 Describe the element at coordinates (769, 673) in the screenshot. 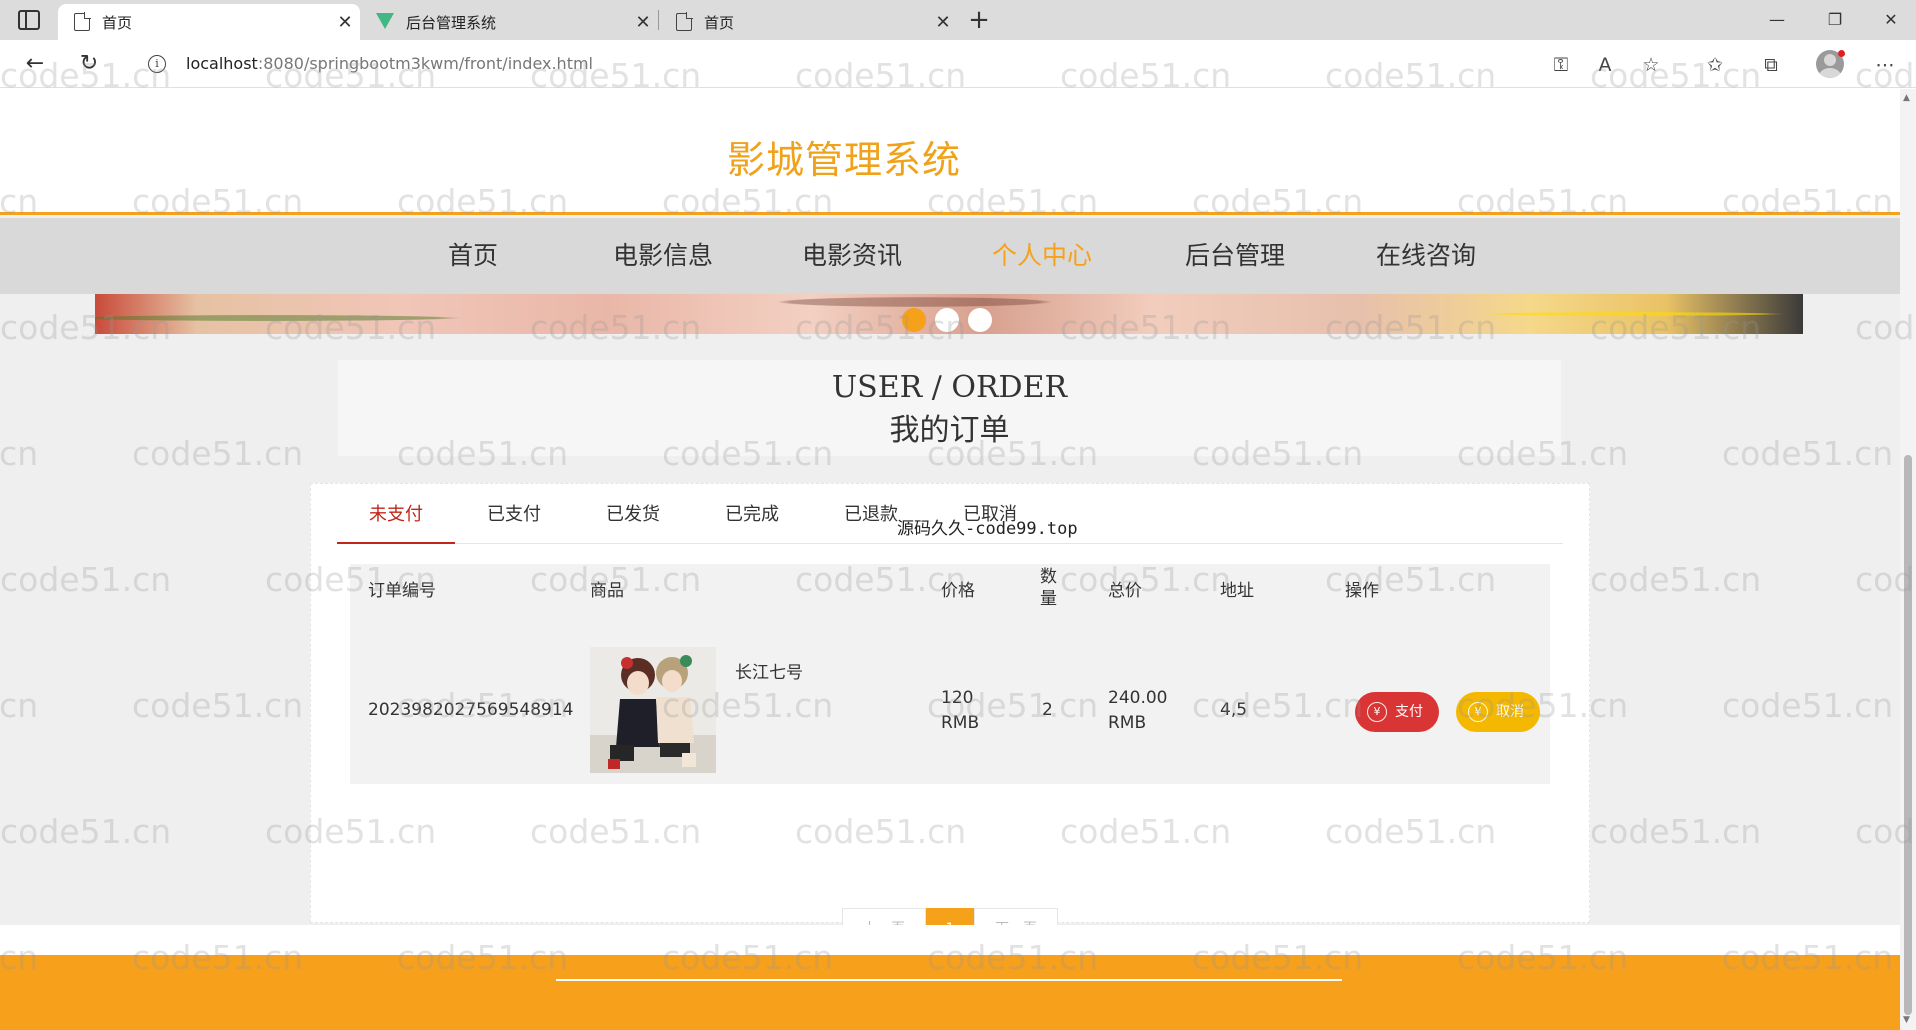

I see `product-name: 长江七号` at that location.